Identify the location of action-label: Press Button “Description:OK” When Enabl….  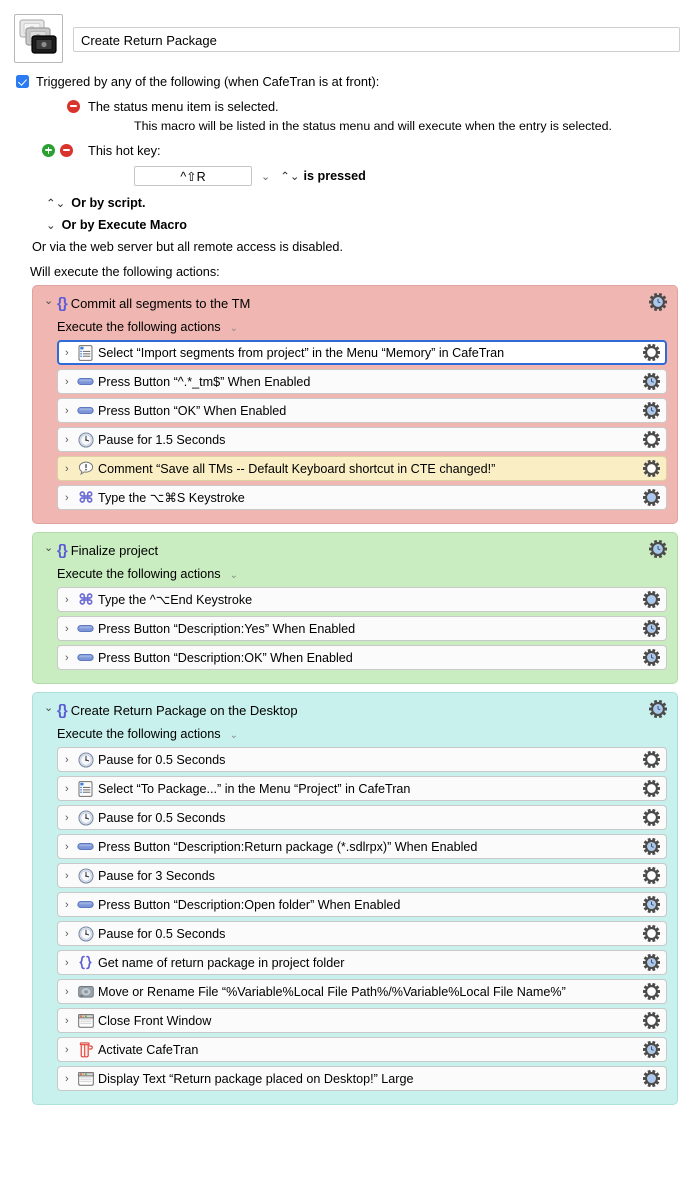
(225, 657).